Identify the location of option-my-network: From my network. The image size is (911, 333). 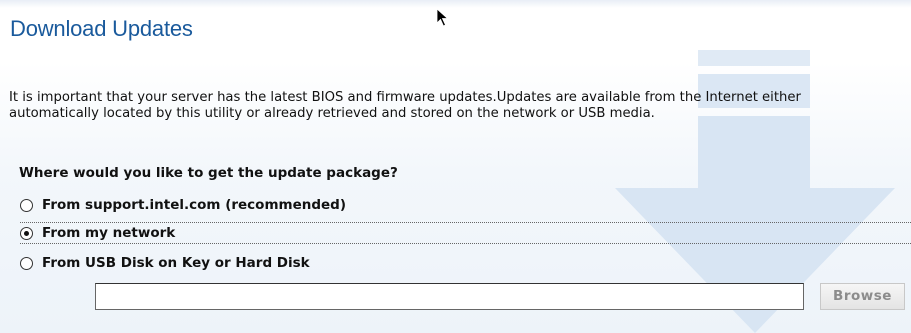
(465, 233).